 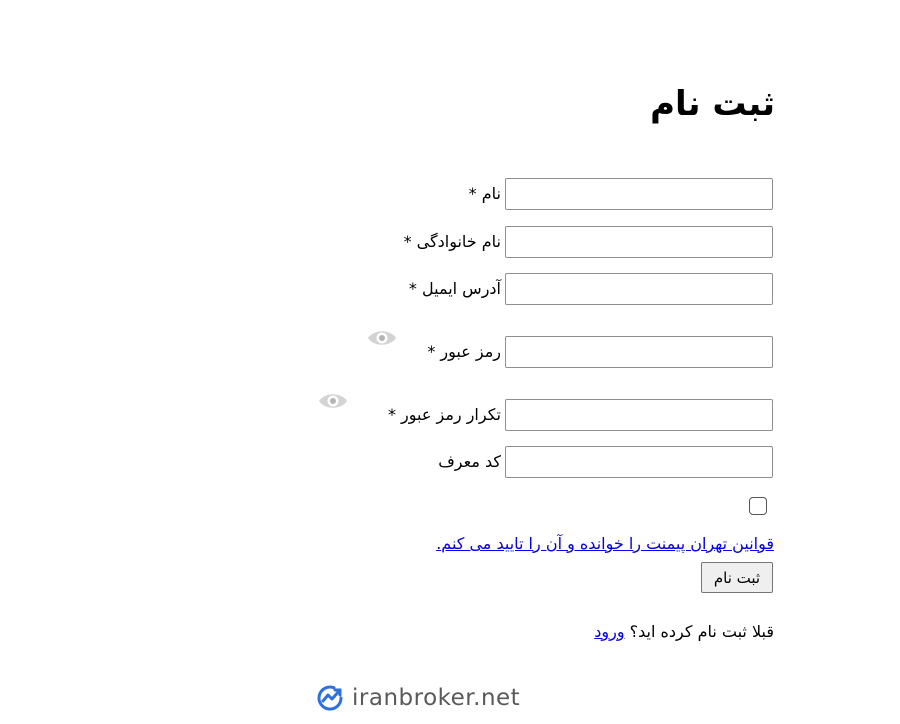 I want to click on last-name-input, so click(x=639, y=242).